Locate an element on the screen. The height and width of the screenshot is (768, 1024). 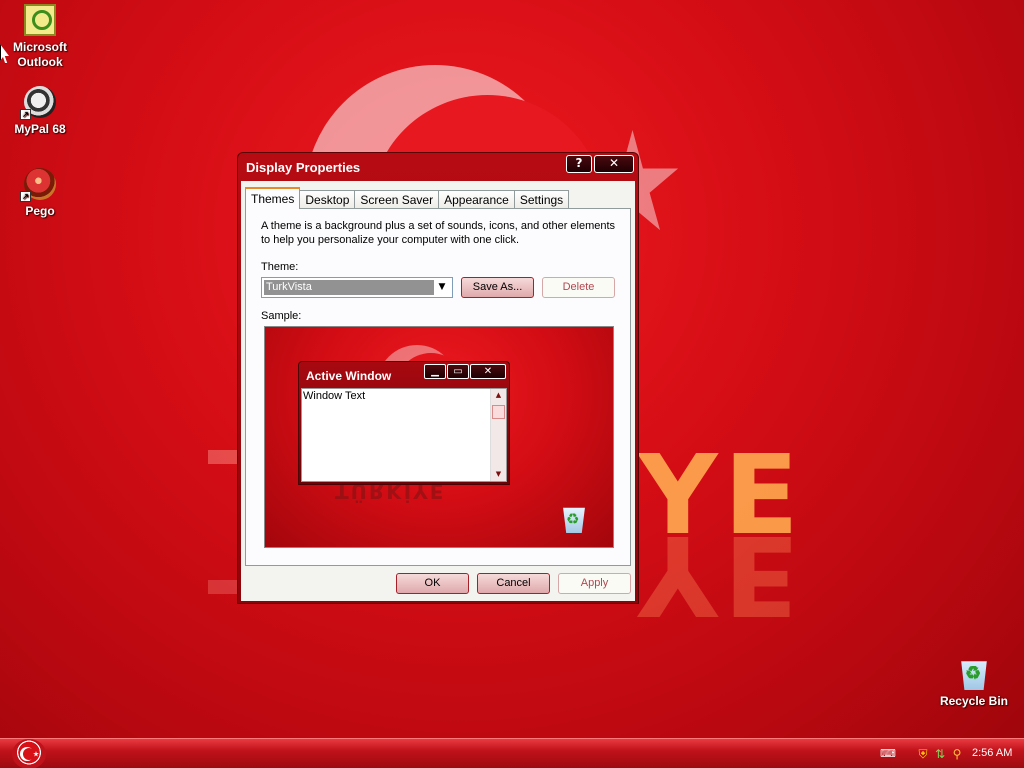
sample-window-text: Window Text is located at coordinates (334, 396).